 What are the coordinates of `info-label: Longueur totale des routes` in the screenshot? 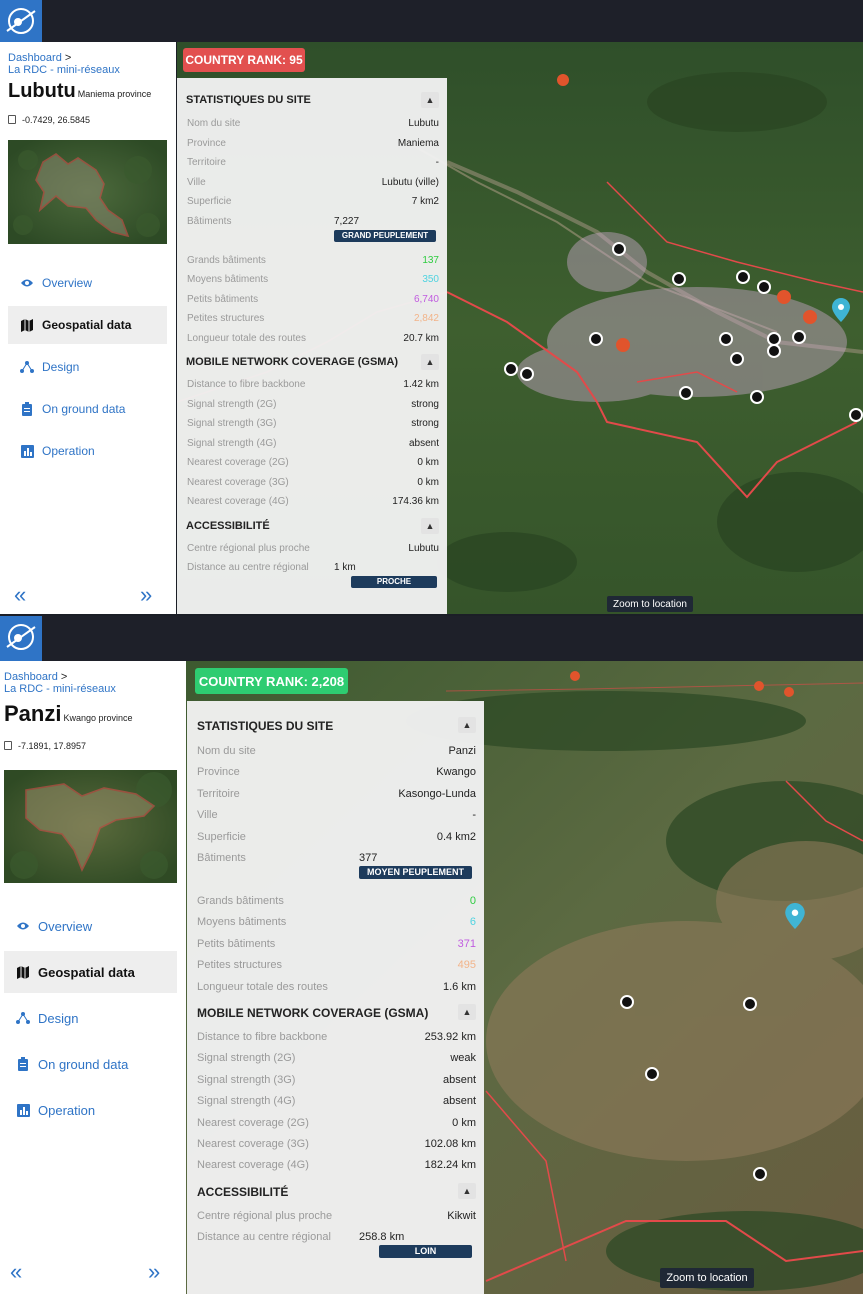 It's located at (262, 986).